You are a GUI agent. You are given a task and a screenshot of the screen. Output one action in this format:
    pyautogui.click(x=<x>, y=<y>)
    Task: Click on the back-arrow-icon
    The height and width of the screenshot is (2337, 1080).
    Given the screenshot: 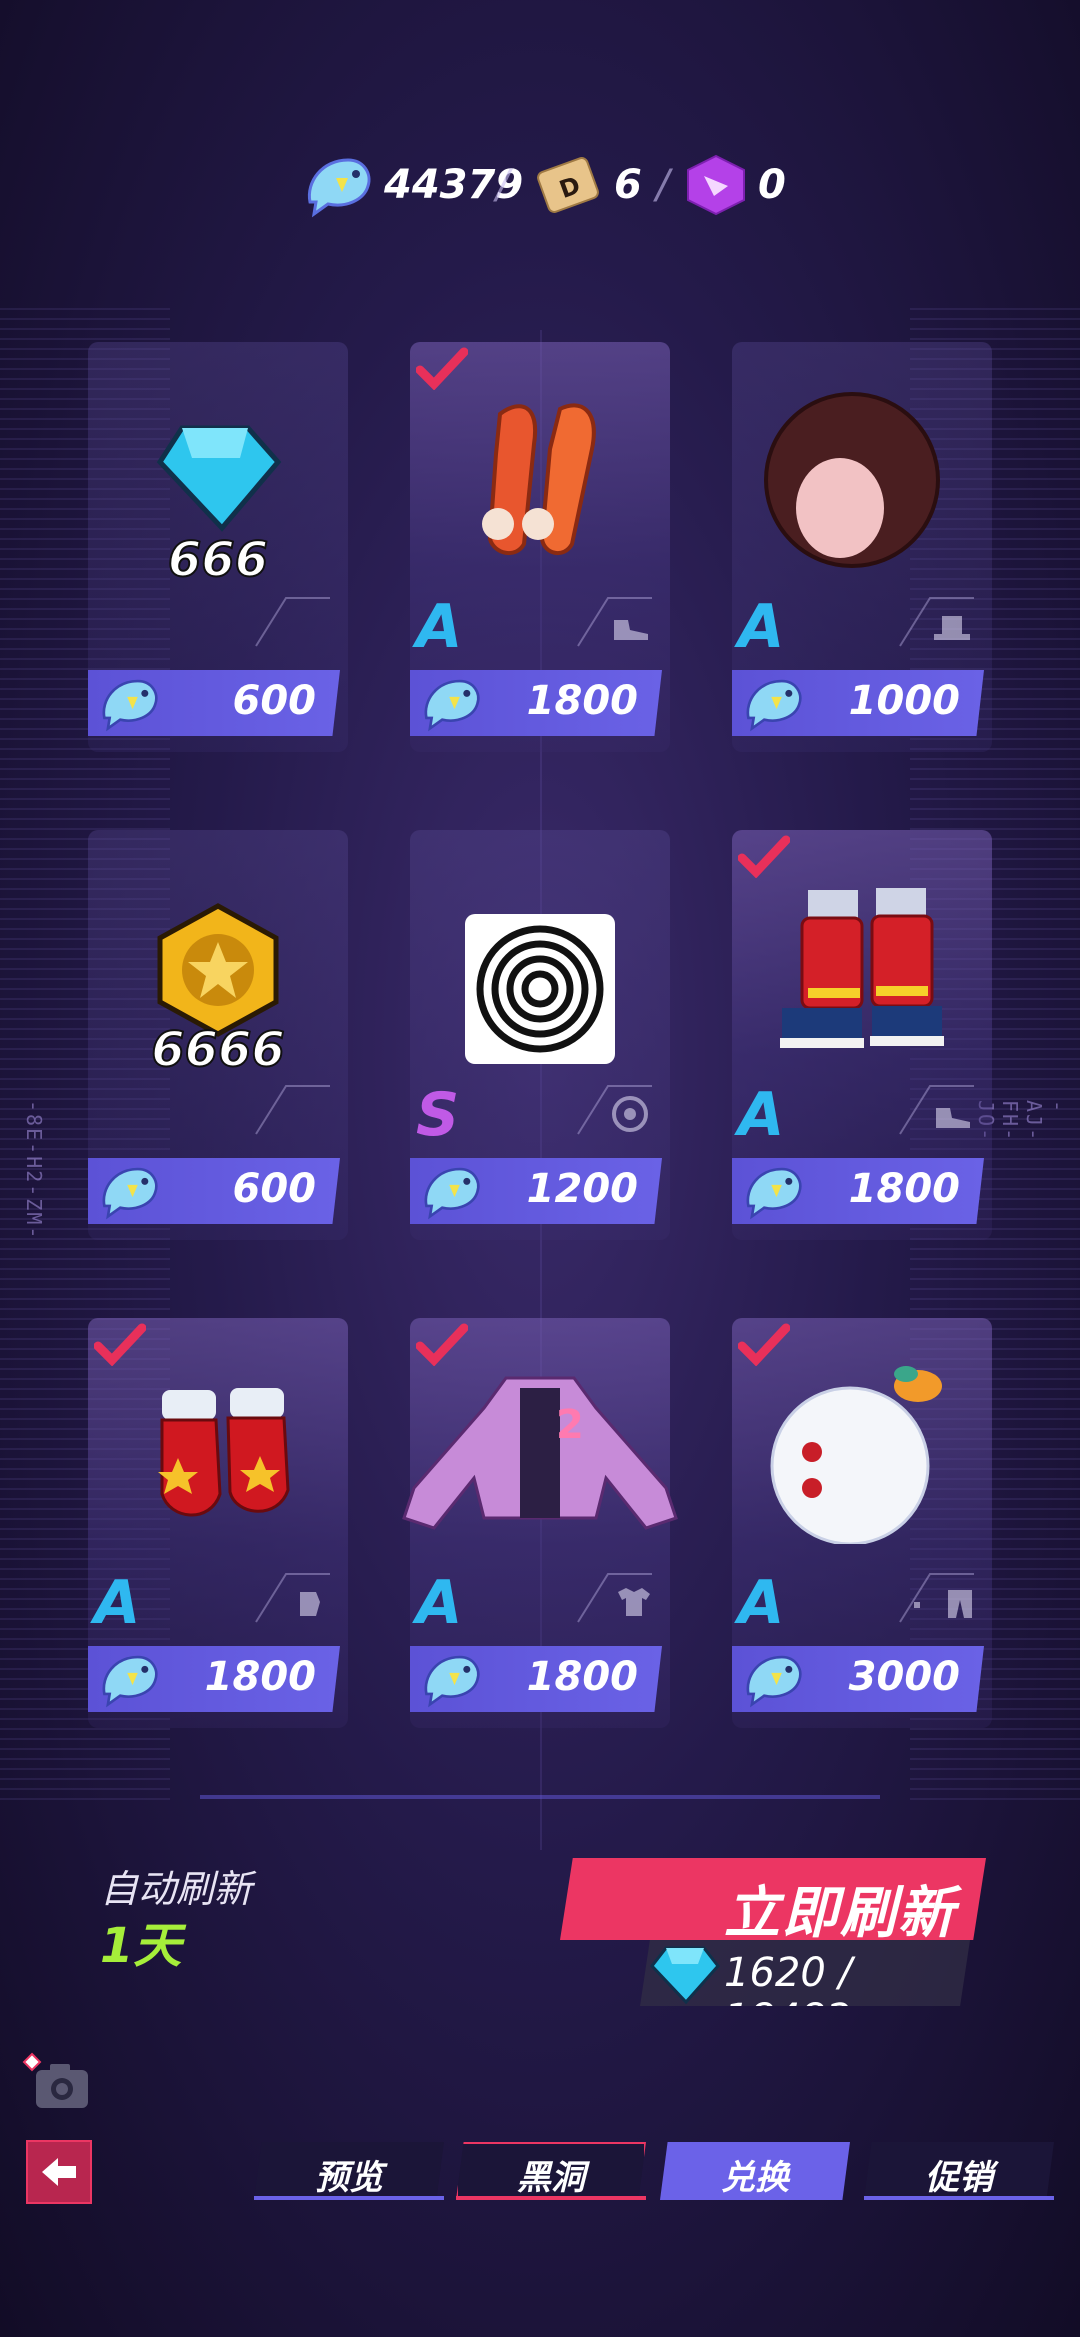 What is the action you would take?
    pyautogui.click(x=59, y=2172)
    